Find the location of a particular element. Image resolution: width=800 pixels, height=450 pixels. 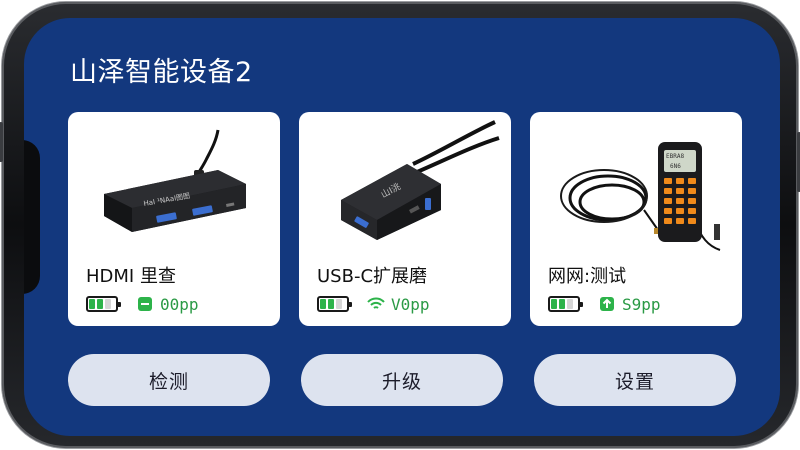

hdmi-device-image: HaI ¹NAaI图图 is located at coordinates (175, 180).